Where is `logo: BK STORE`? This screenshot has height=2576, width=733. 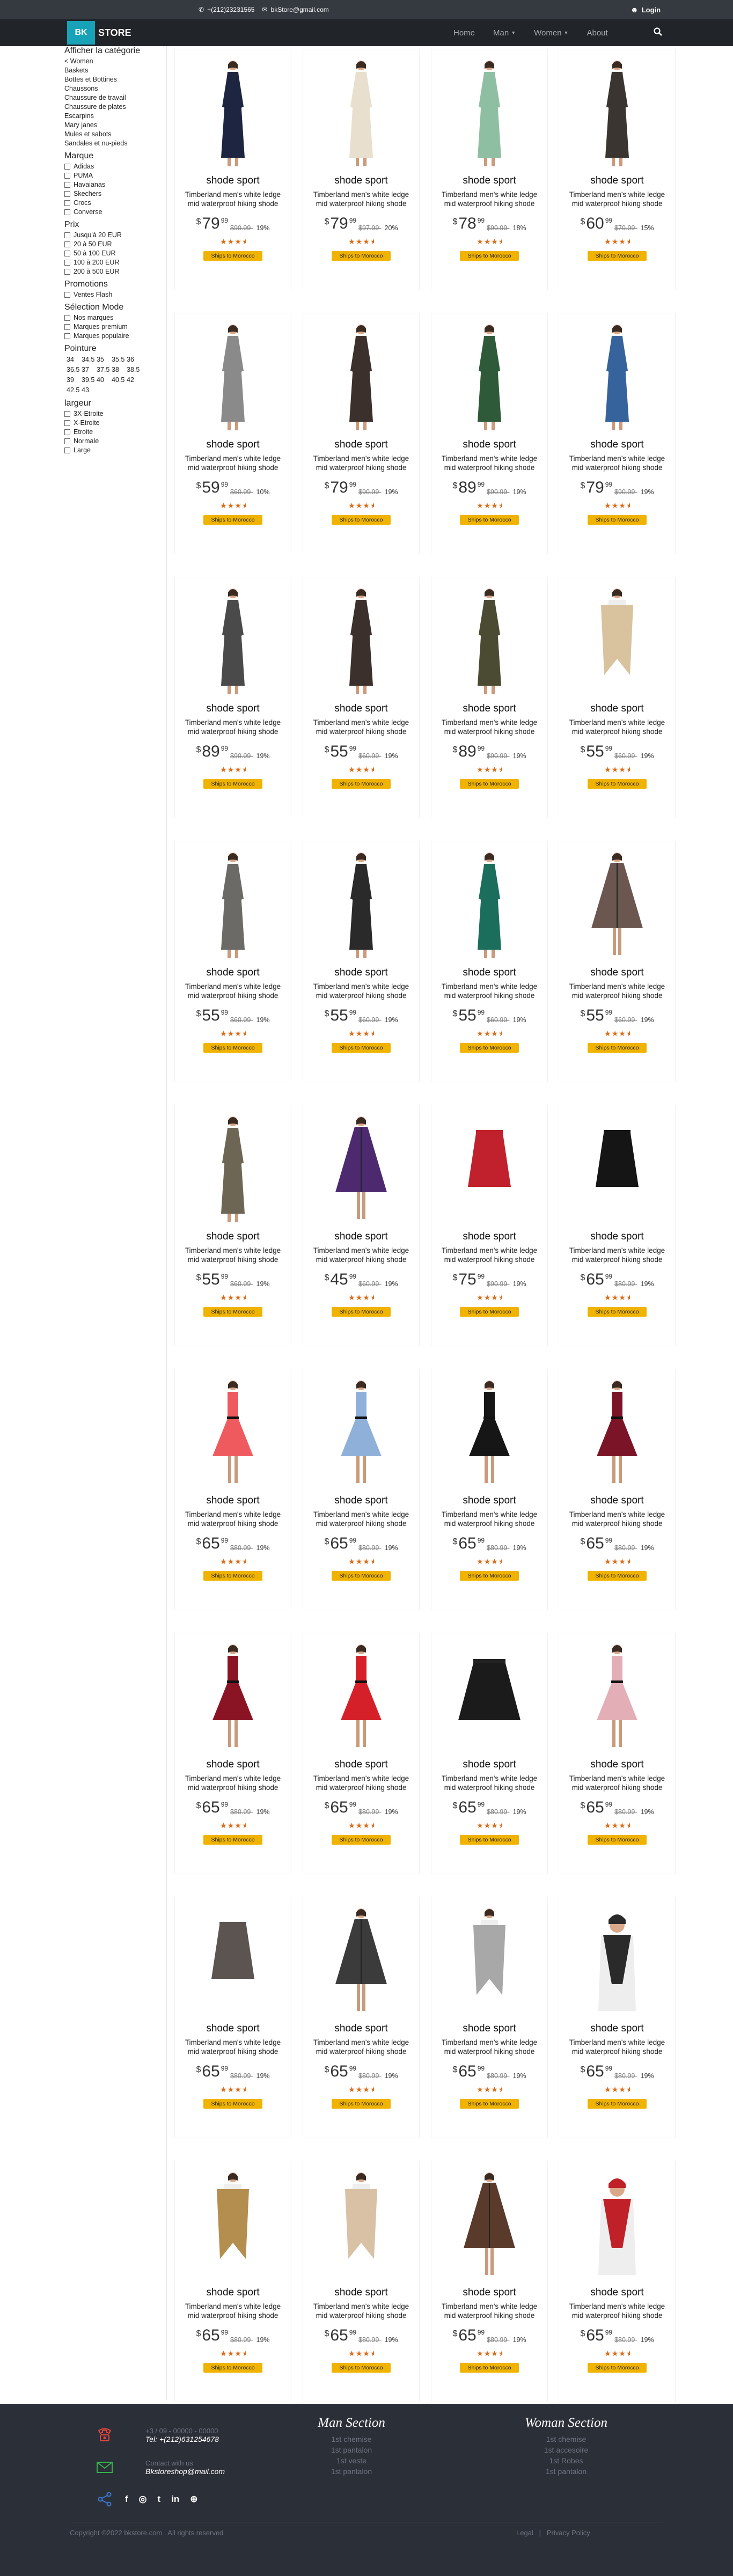 logo: BK STORE is located at coordinates (99, 33).